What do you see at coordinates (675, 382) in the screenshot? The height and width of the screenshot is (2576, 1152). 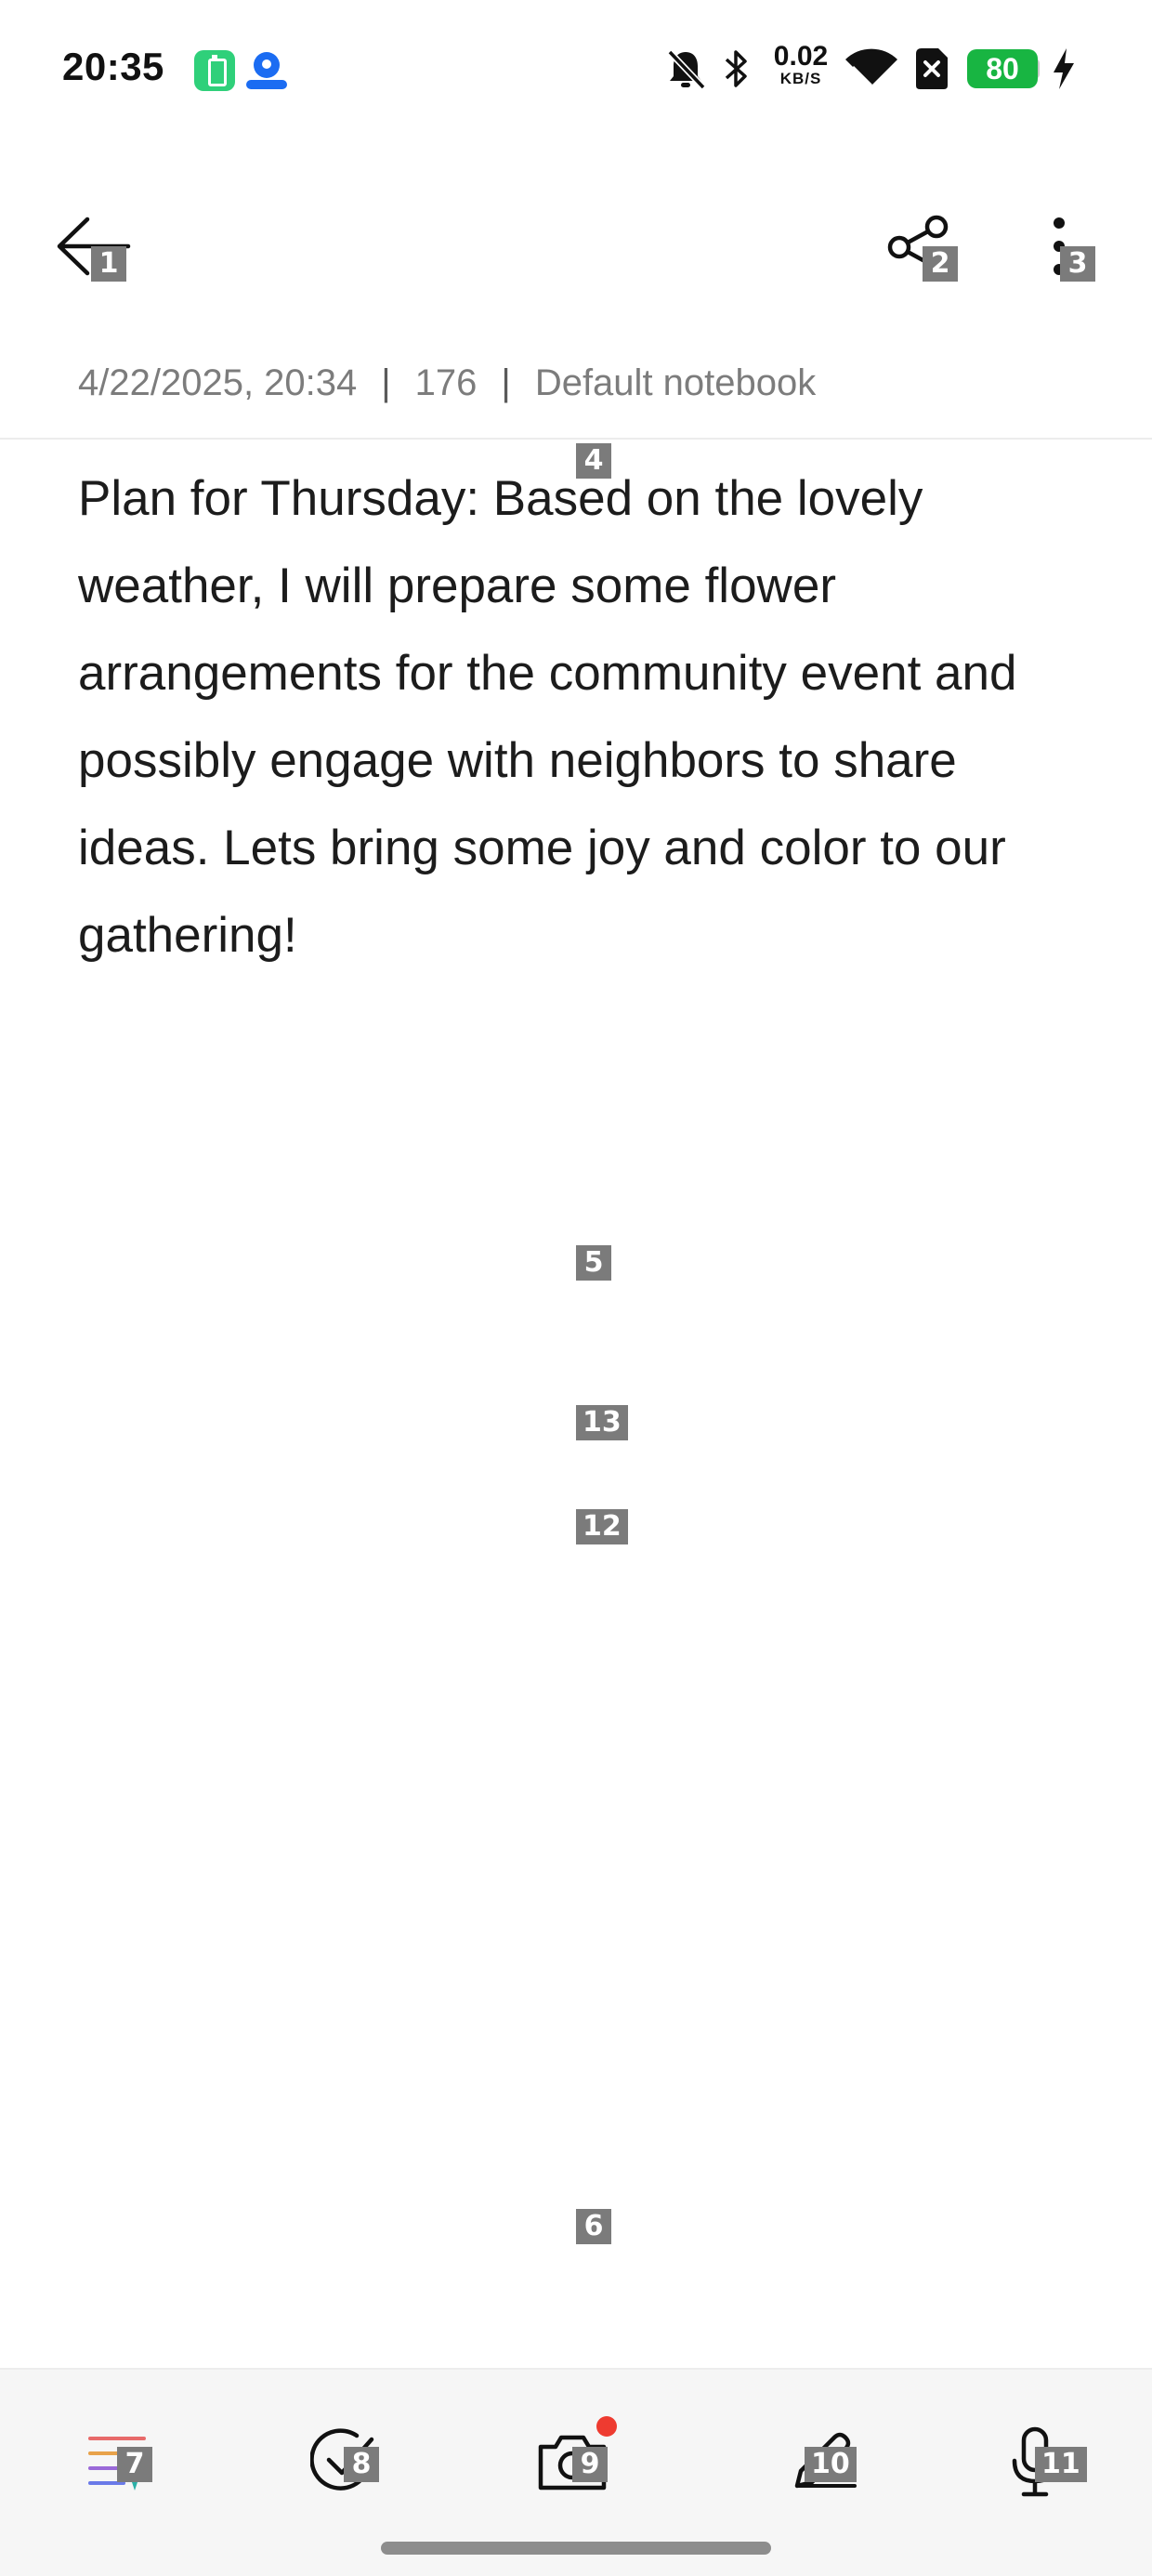 I see `notebook-selector: Default notebook` at bounding box center [675, 382].